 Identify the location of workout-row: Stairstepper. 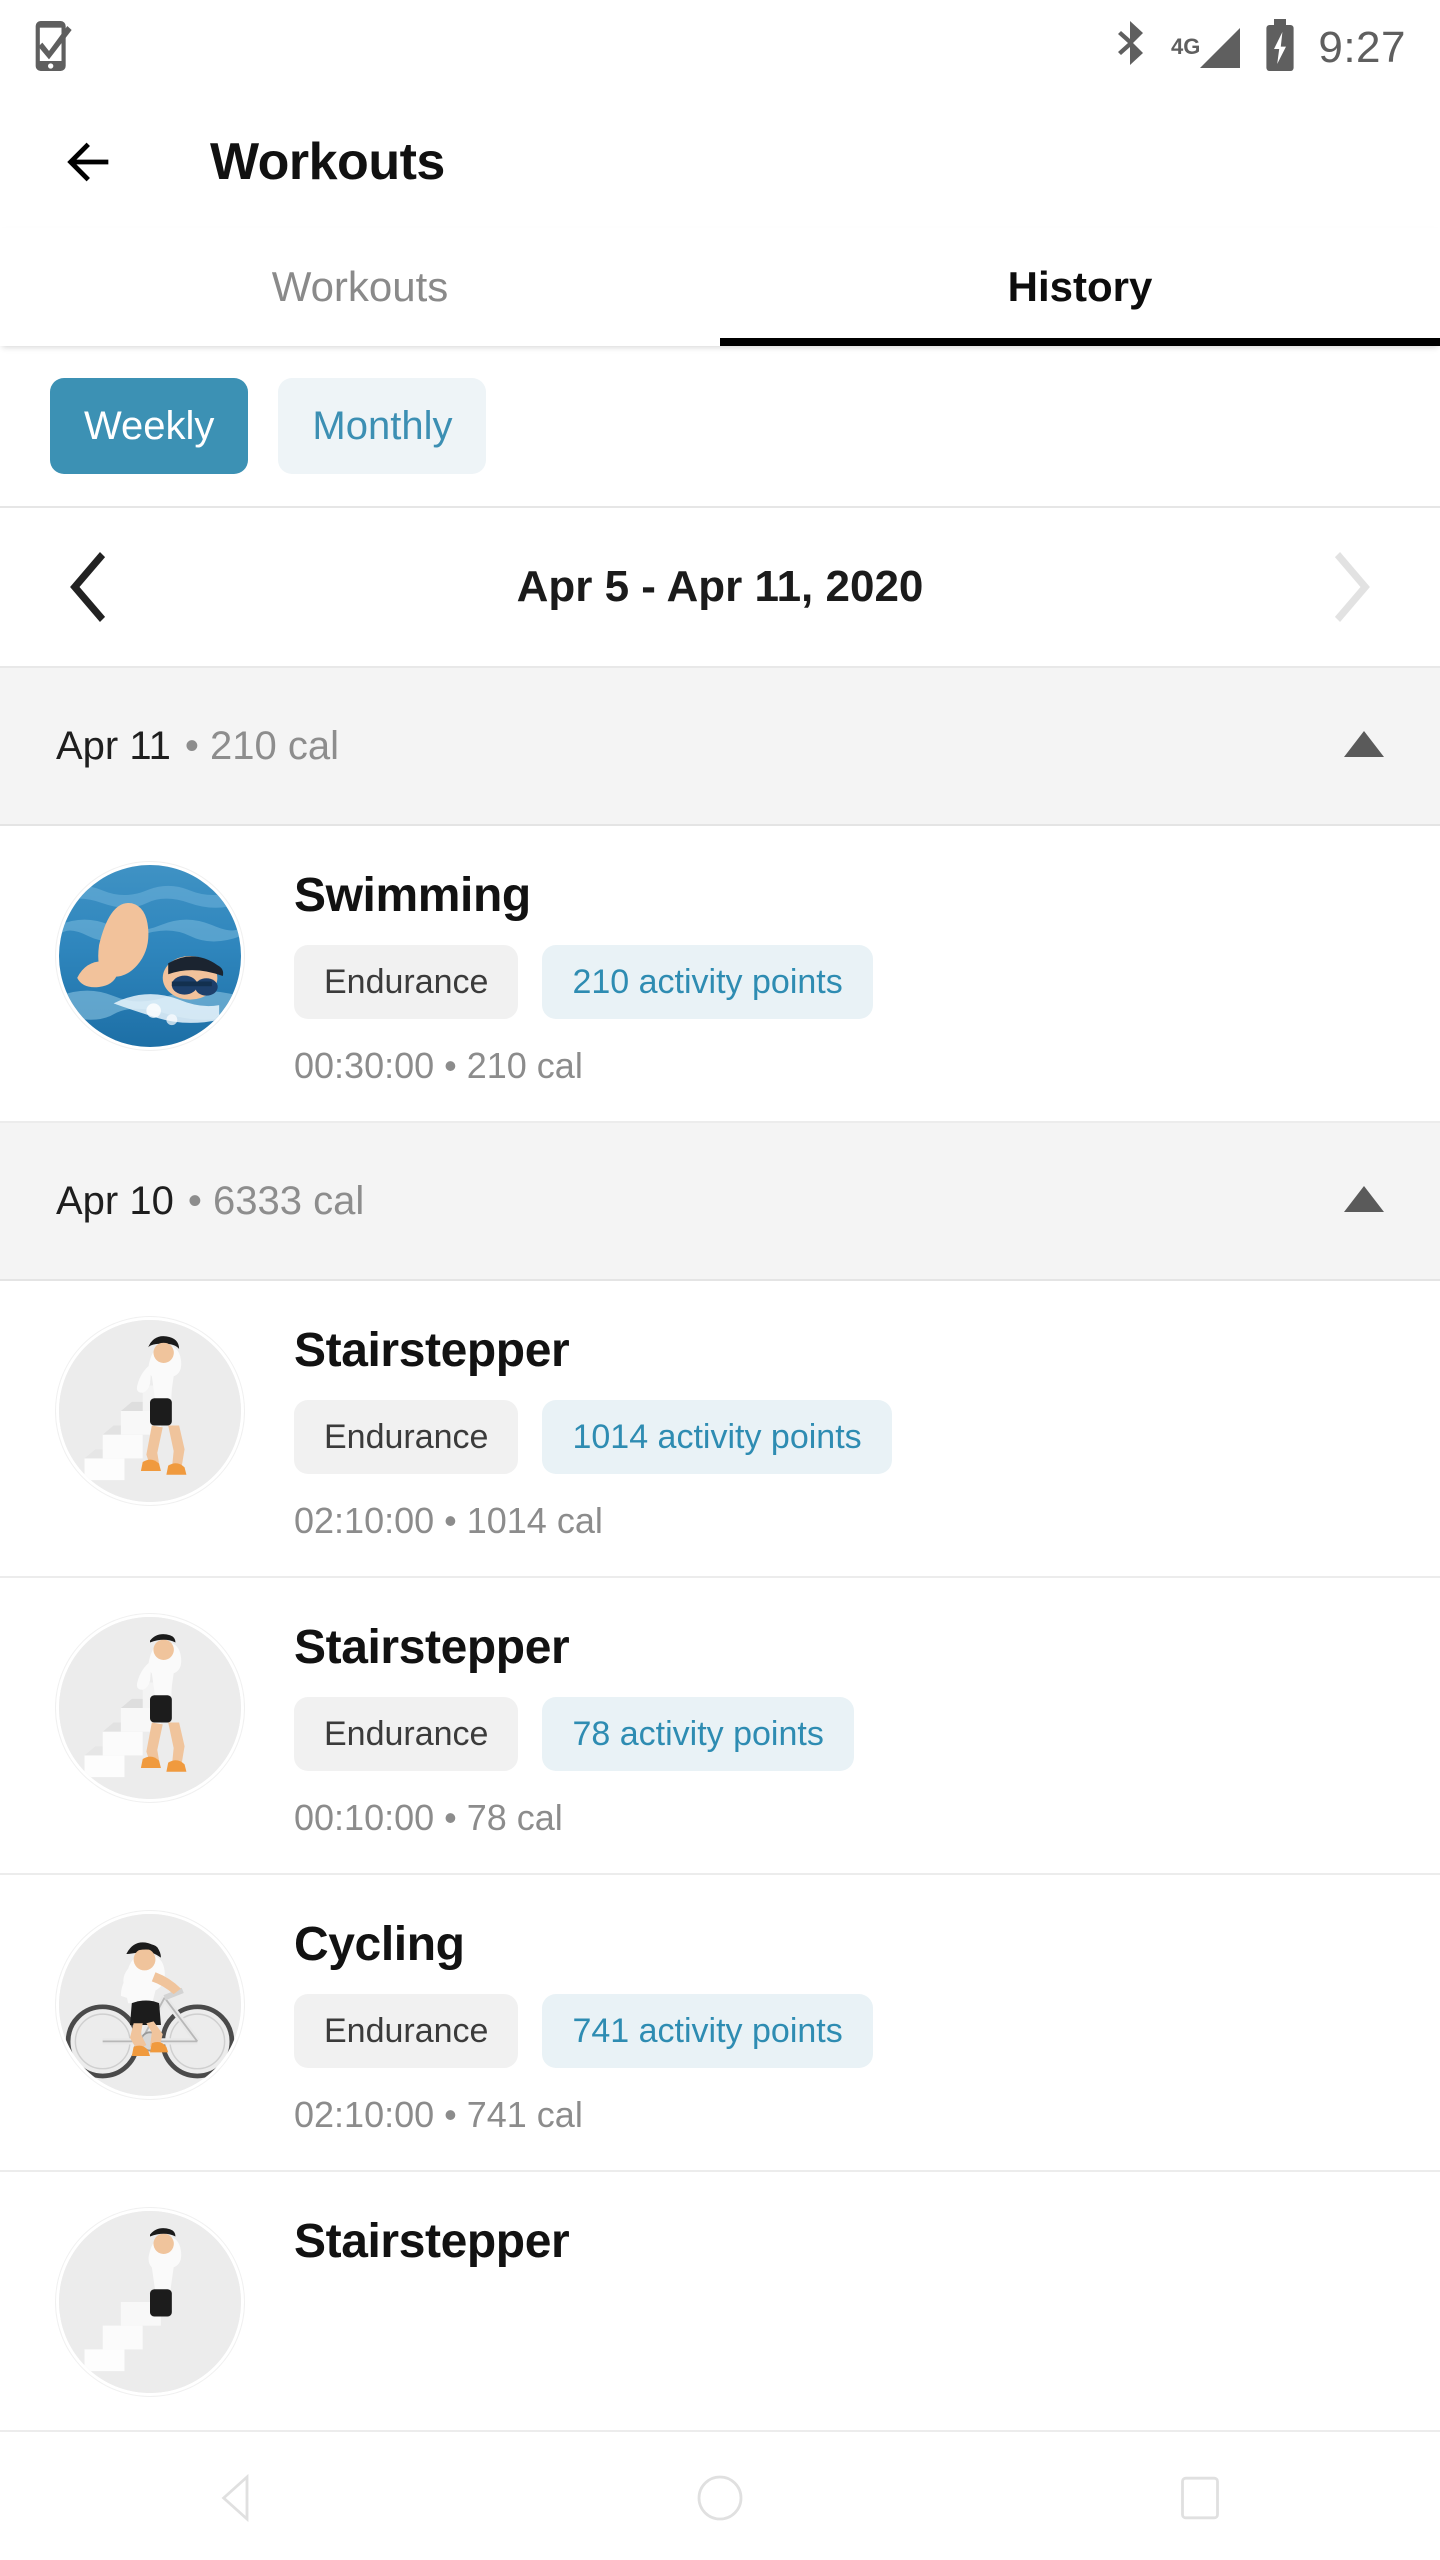
(720, 2302).